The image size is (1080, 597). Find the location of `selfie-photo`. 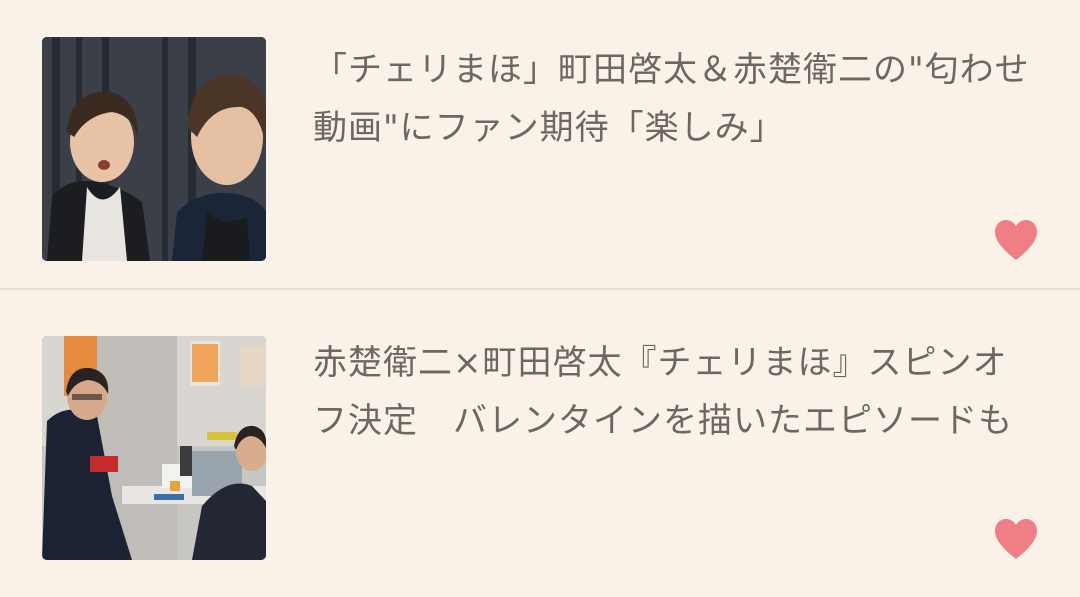

selfie-photo is located at coordinates (154, 149).